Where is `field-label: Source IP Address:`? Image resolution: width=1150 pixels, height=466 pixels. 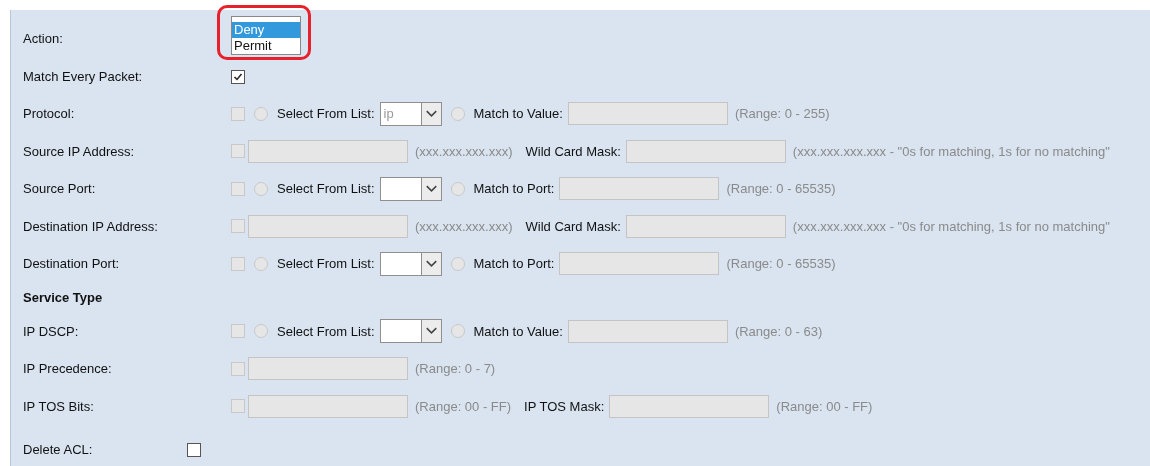 field-label: Source IP Address: is located at coordinates (79, 151).